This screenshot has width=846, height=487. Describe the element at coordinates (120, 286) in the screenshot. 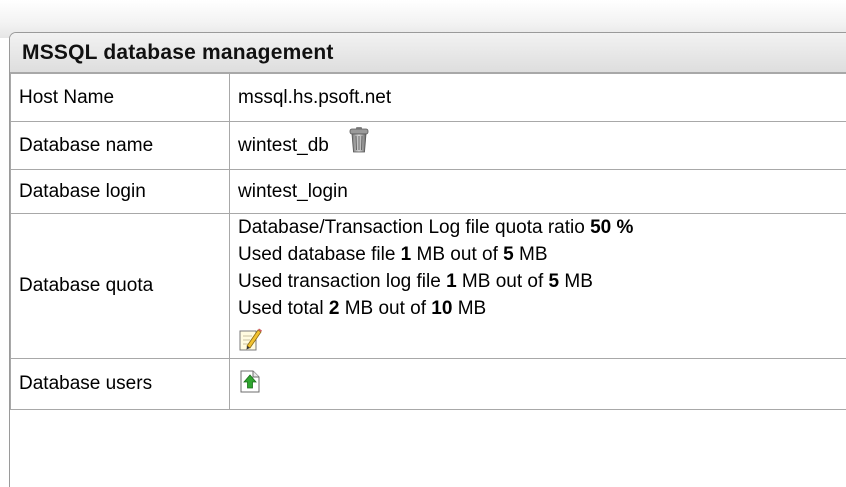

I see `database-quota-label: Database quota` at that location.